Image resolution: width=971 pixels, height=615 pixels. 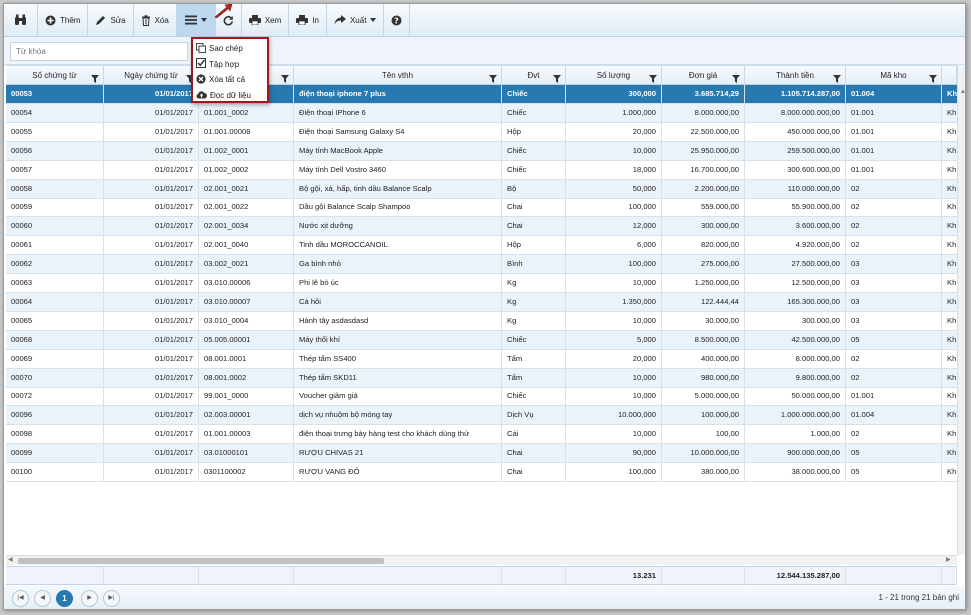 I want to click on cell-don-gia: 8.500.000,00, so click(x=703, y=339).